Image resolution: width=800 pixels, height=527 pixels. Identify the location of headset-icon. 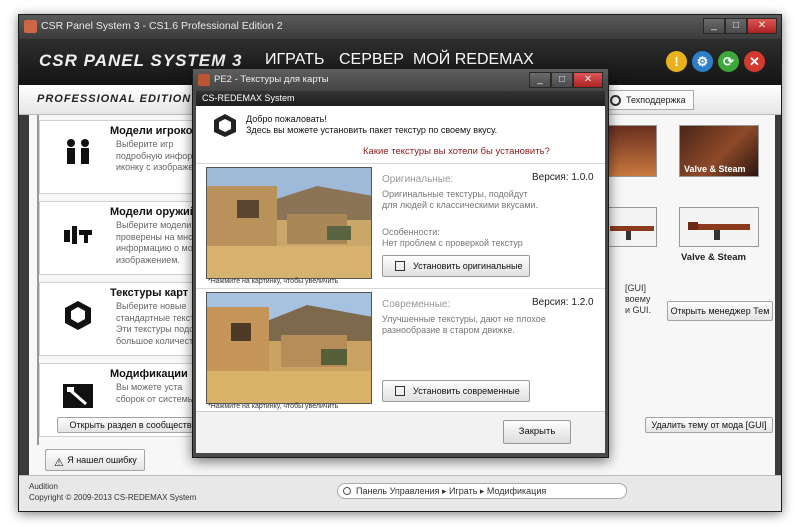
(615, 100).